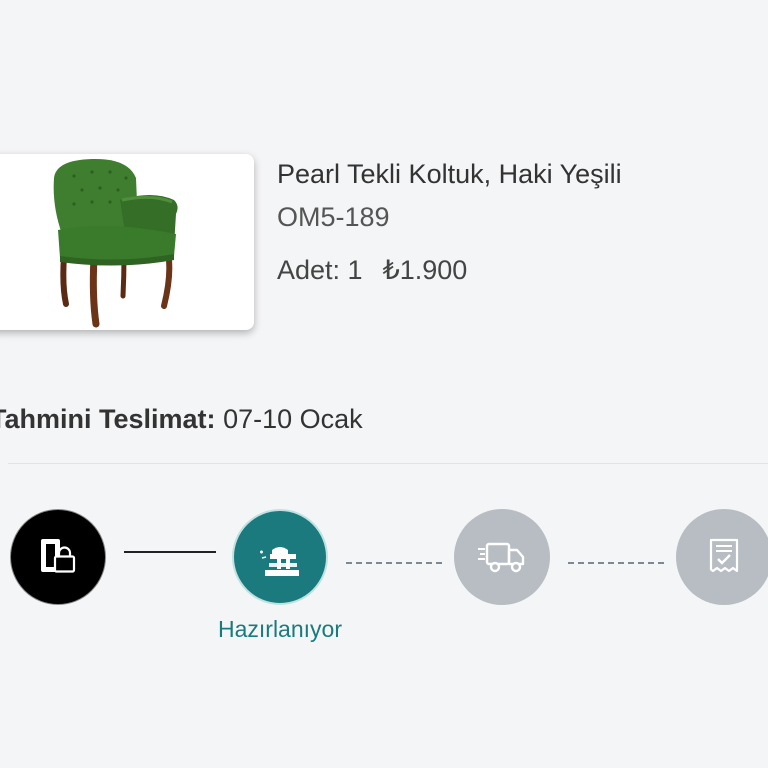 The width and height of the screenshot is (768, 768). I want to click on product-price: ₺1.900, so click(425, 270).